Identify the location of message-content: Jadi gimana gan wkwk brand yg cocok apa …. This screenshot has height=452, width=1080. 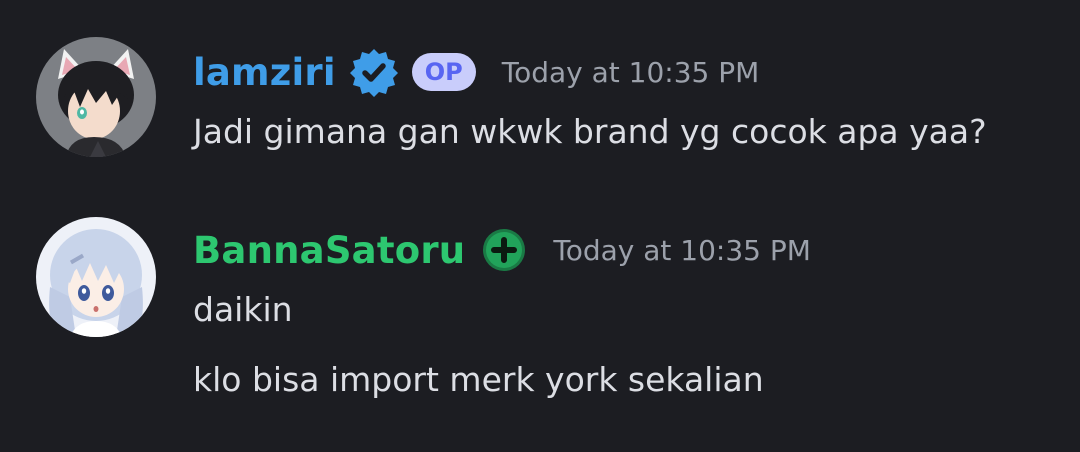
(590, 131).